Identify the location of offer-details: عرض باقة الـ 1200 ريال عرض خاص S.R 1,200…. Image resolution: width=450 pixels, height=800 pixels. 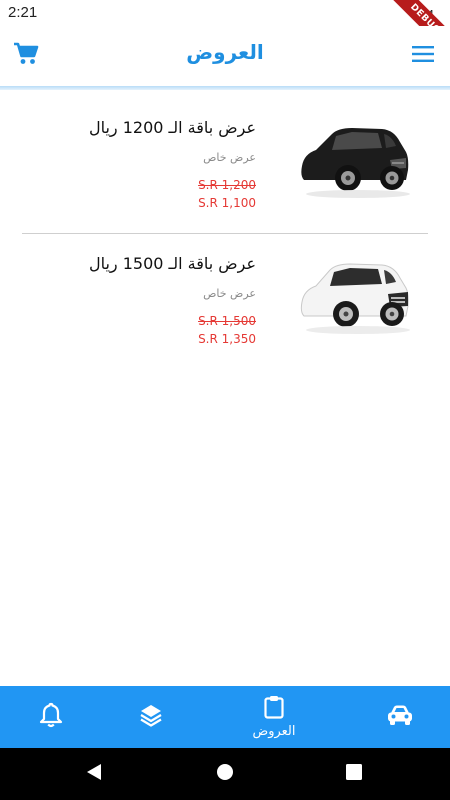
(172, 164).